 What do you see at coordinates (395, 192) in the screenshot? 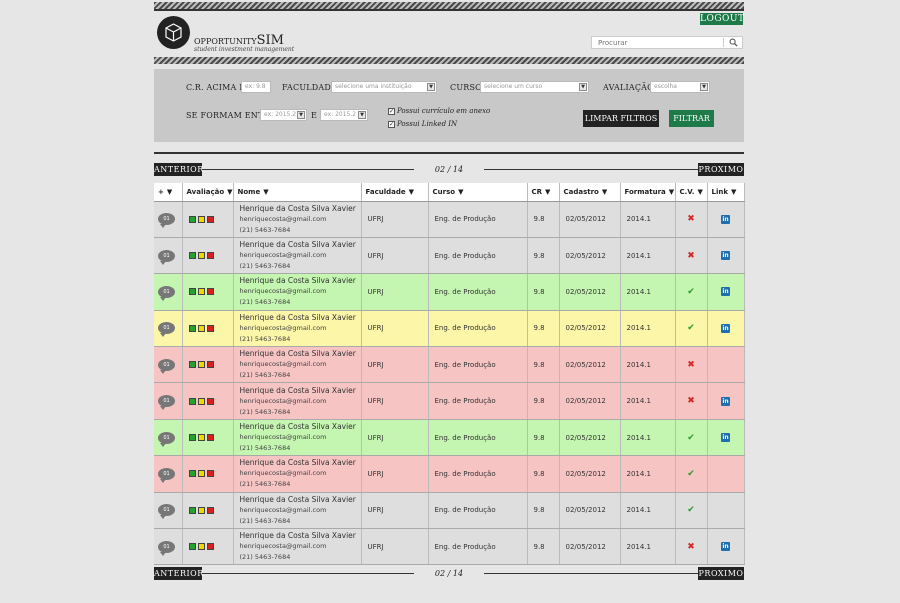
I see `column-header-faculdade: Faculdade ▼` at bounding box center [395, 192].